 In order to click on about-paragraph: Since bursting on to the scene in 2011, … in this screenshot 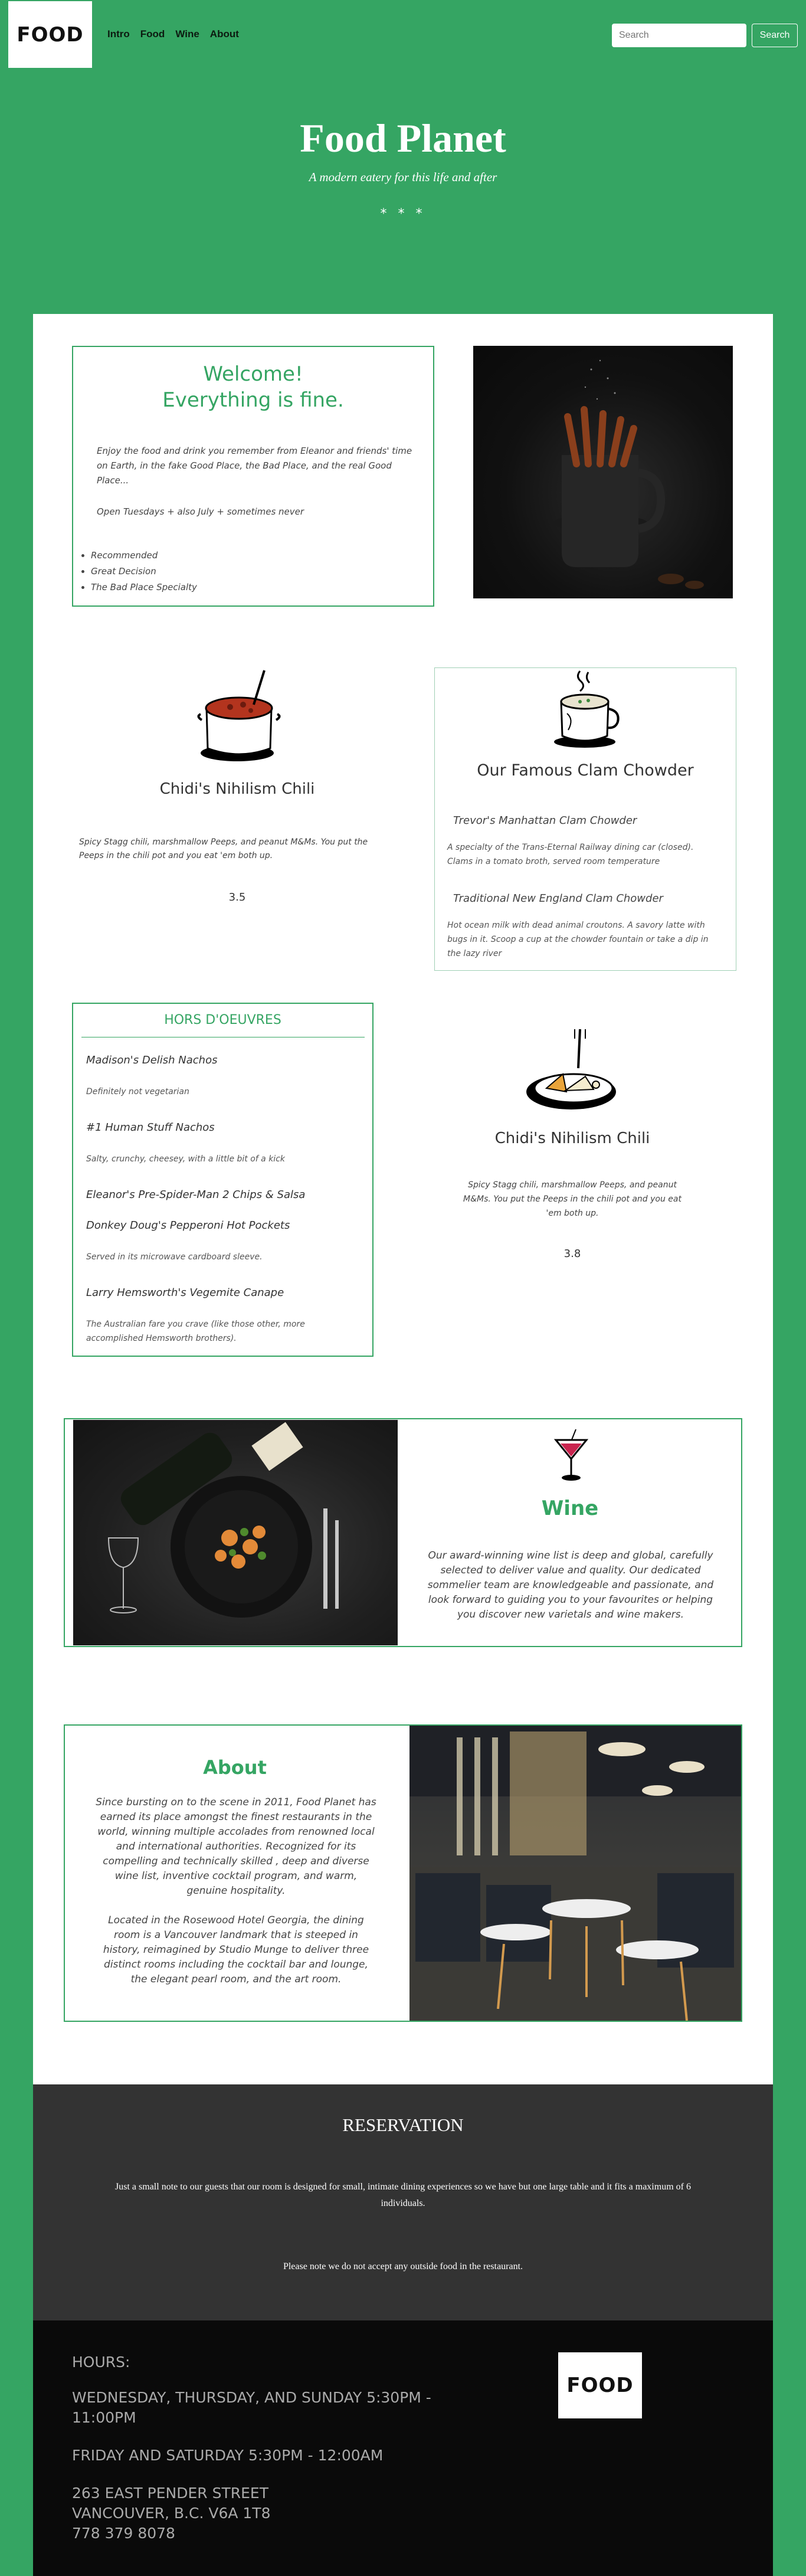, I will do `click(236, 1847)`.